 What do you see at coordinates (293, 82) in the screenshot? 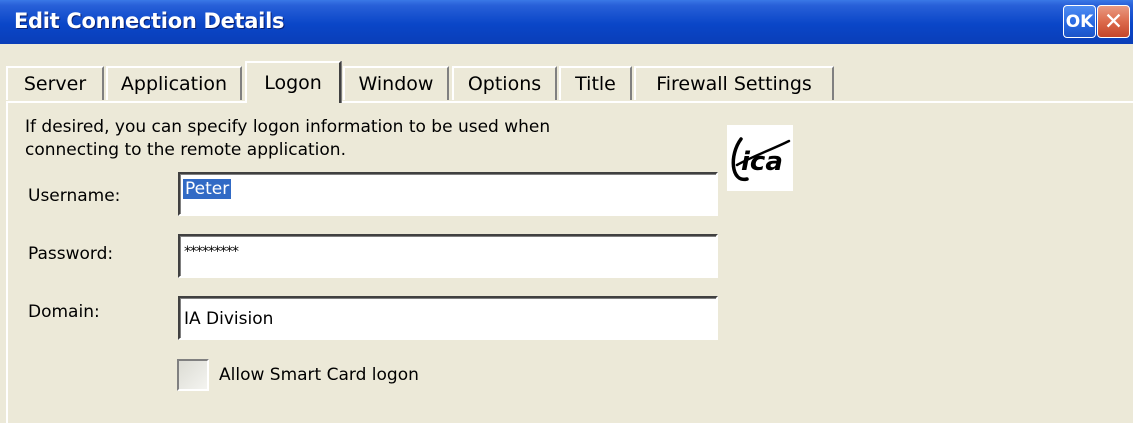
I see `tab-logon: Logon` at bounding box center [293, 82].